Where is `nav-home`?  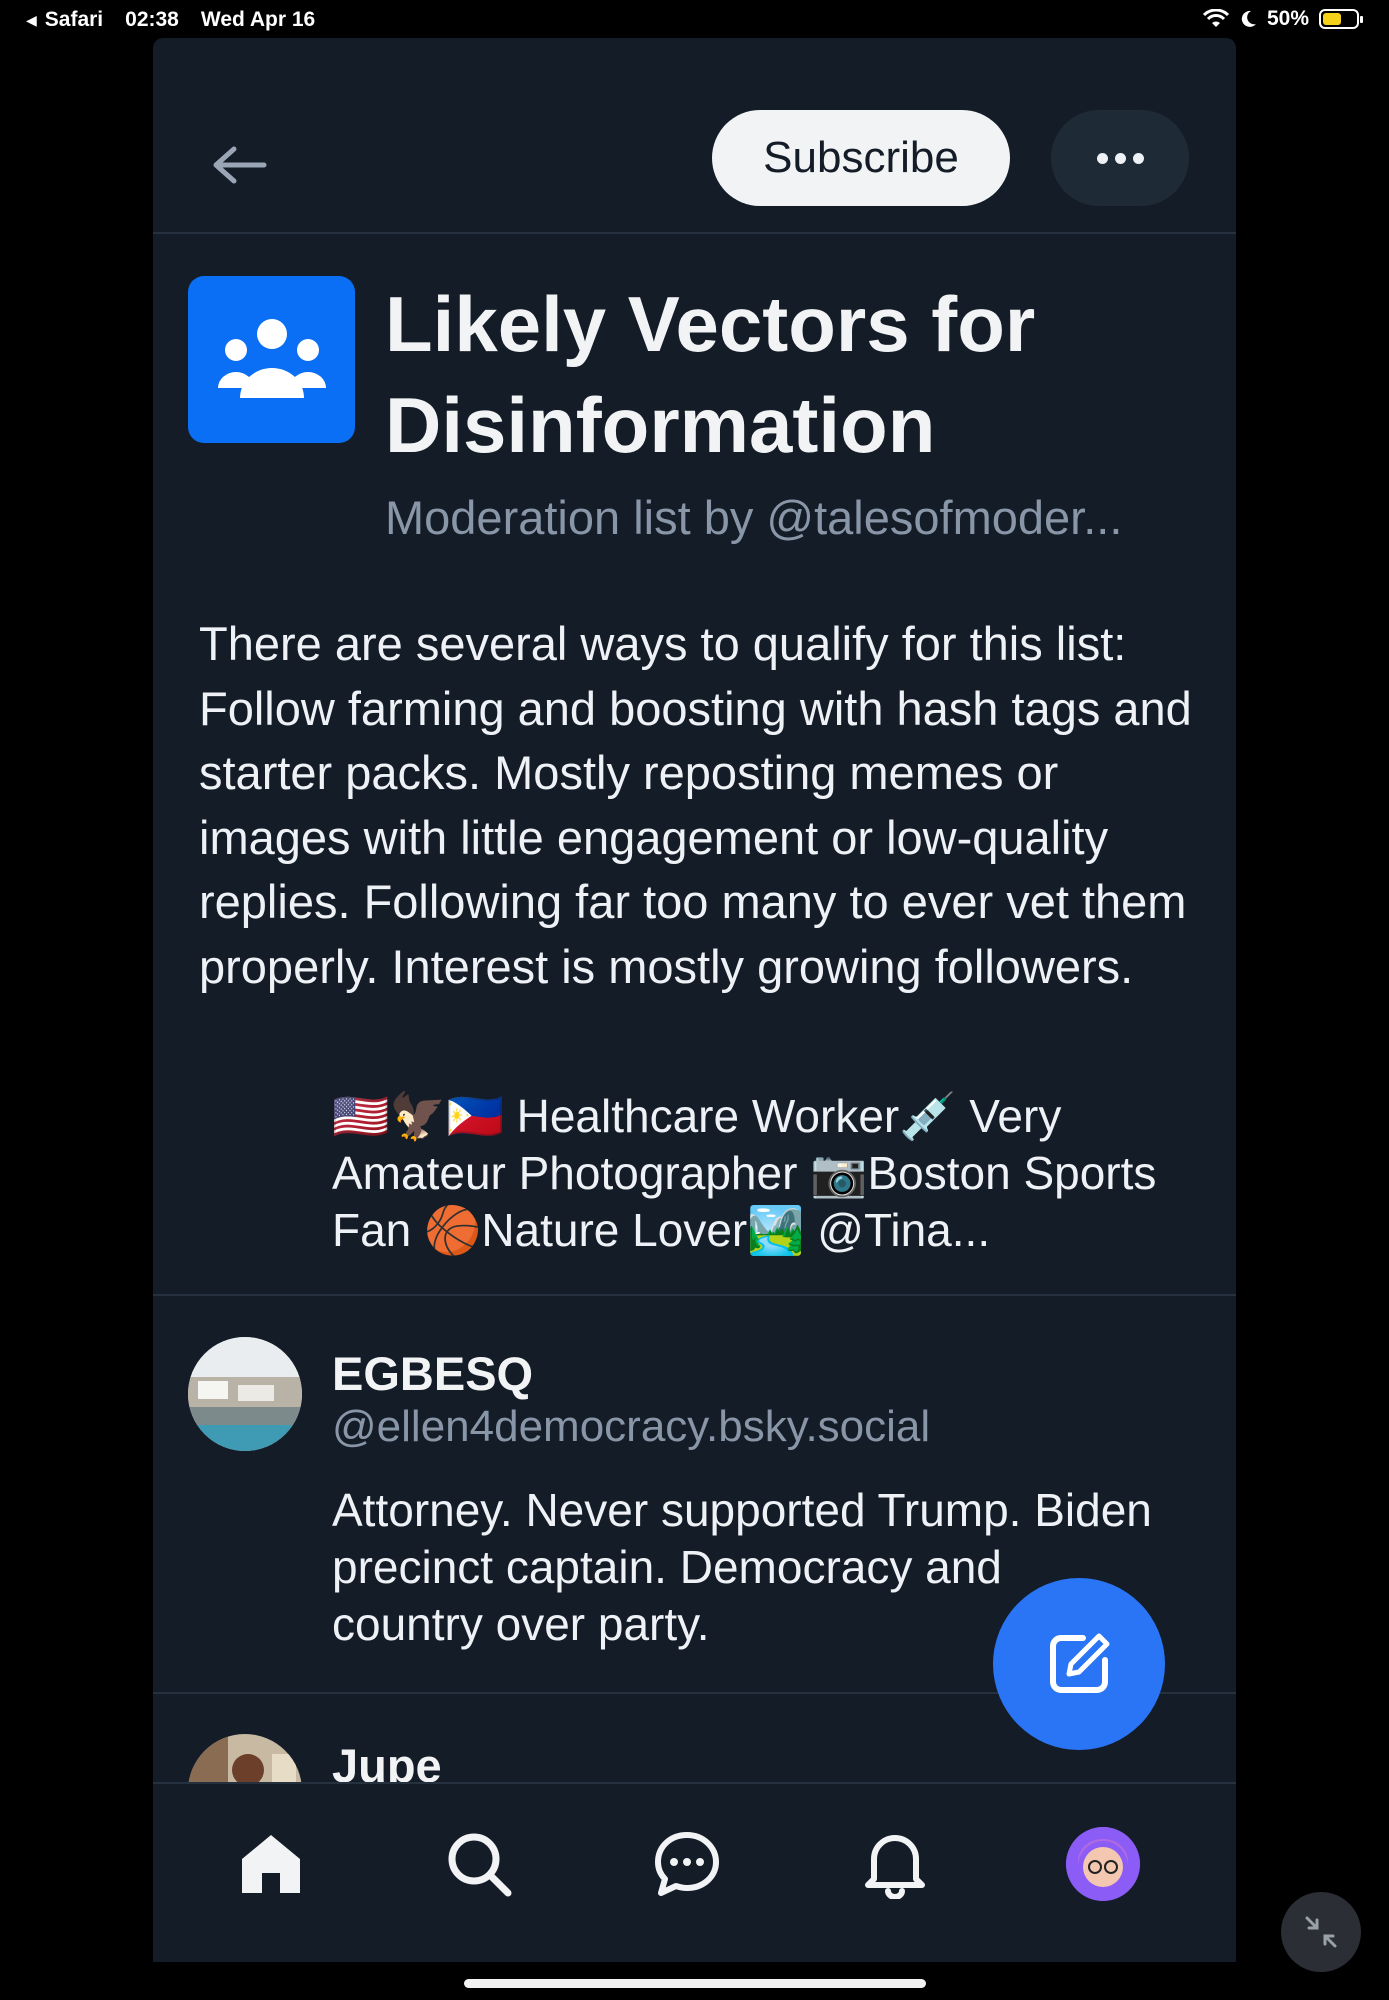 nav-home is located at coordinates (271, 1864).